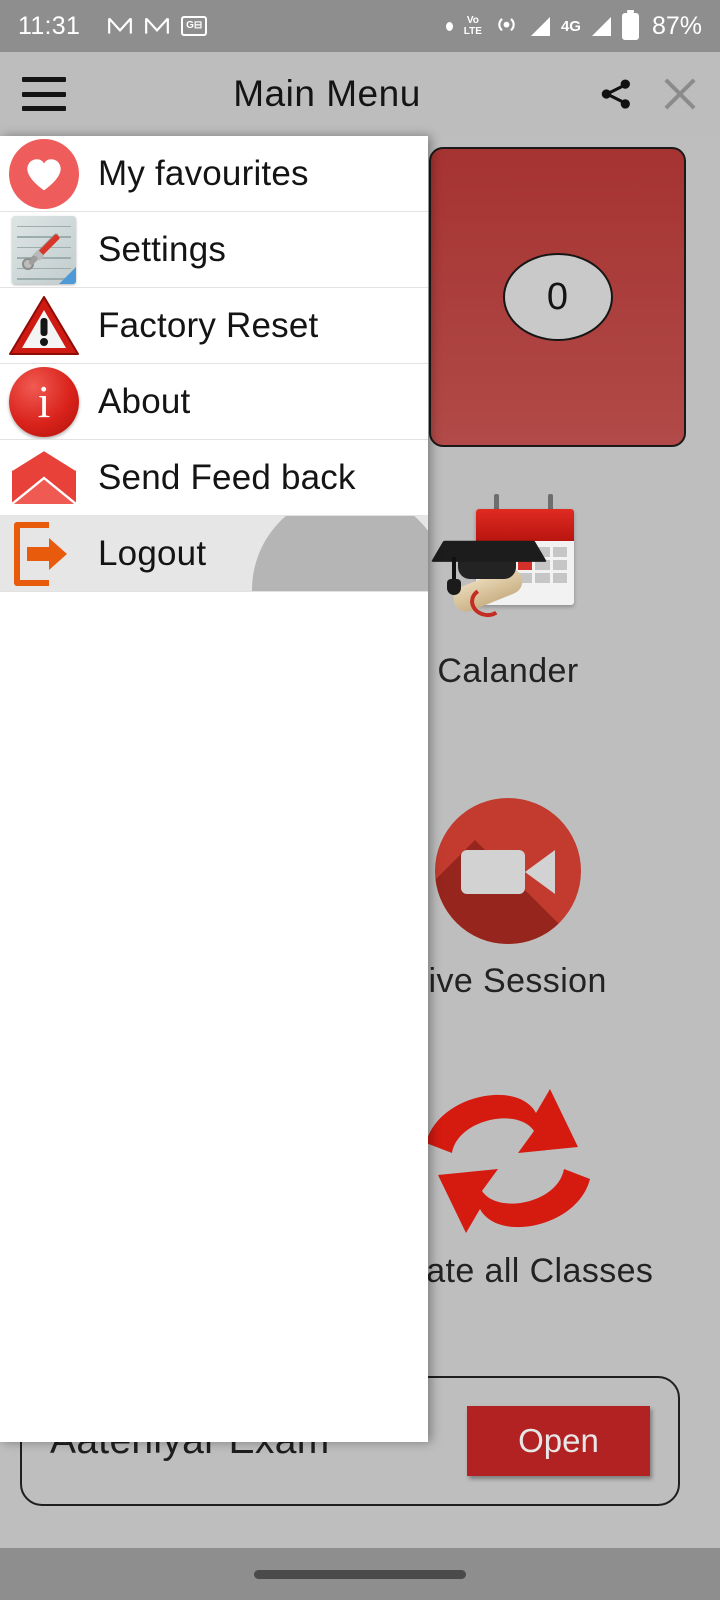 This screenshot has height=1600, width=720. I want to click on drawer-item-settings: Settings, so click(214, 250).